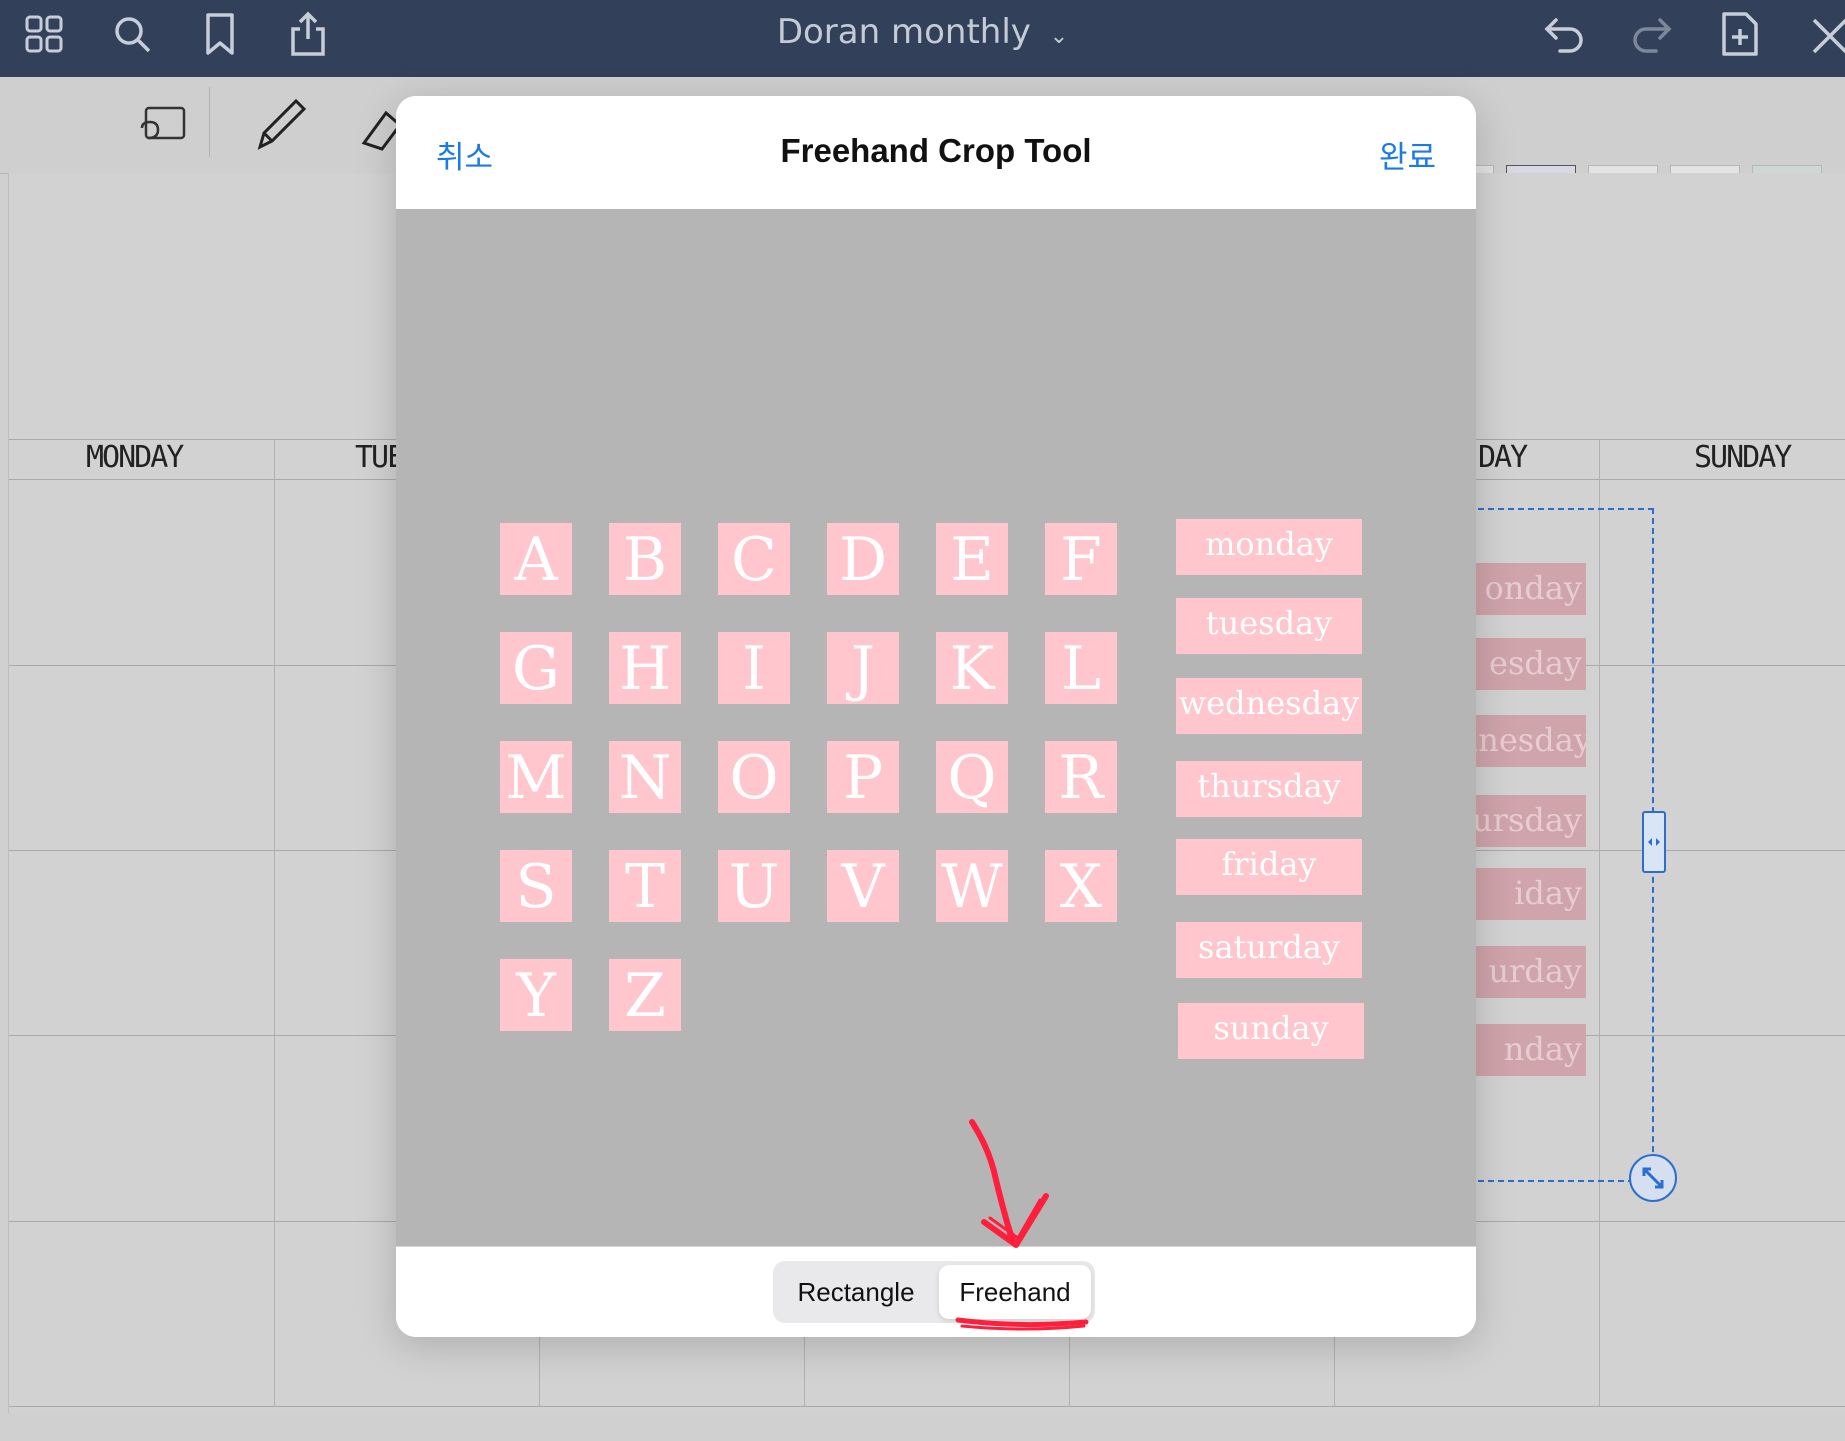 This screenshot has width=1845, height=1441. I want to click on letter-sticker: Z, so click(645, 995).